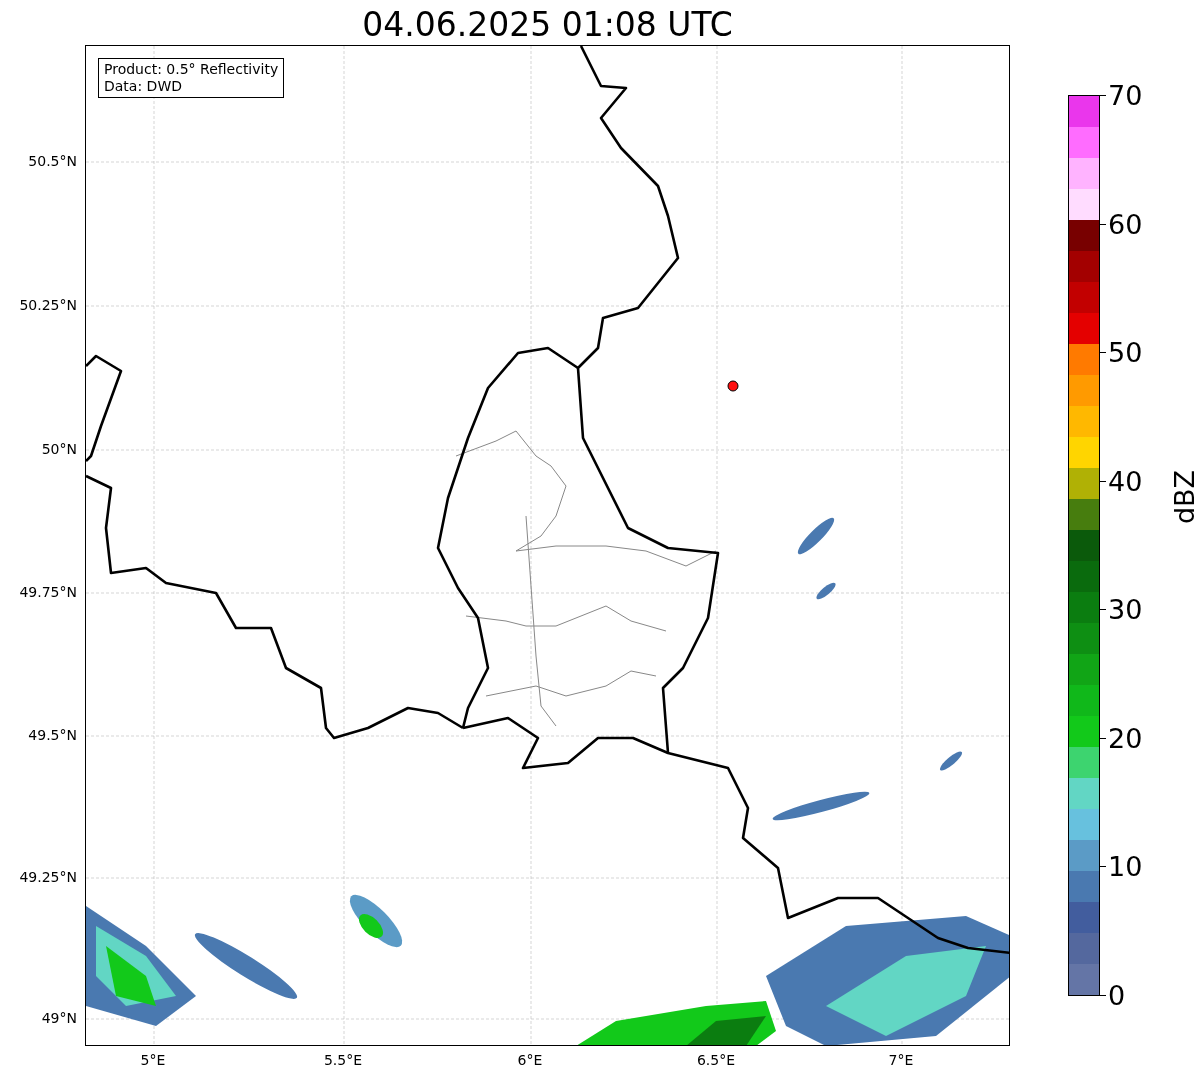  I want to click on colorbar-tick-label: 10, so click(1125, 866).